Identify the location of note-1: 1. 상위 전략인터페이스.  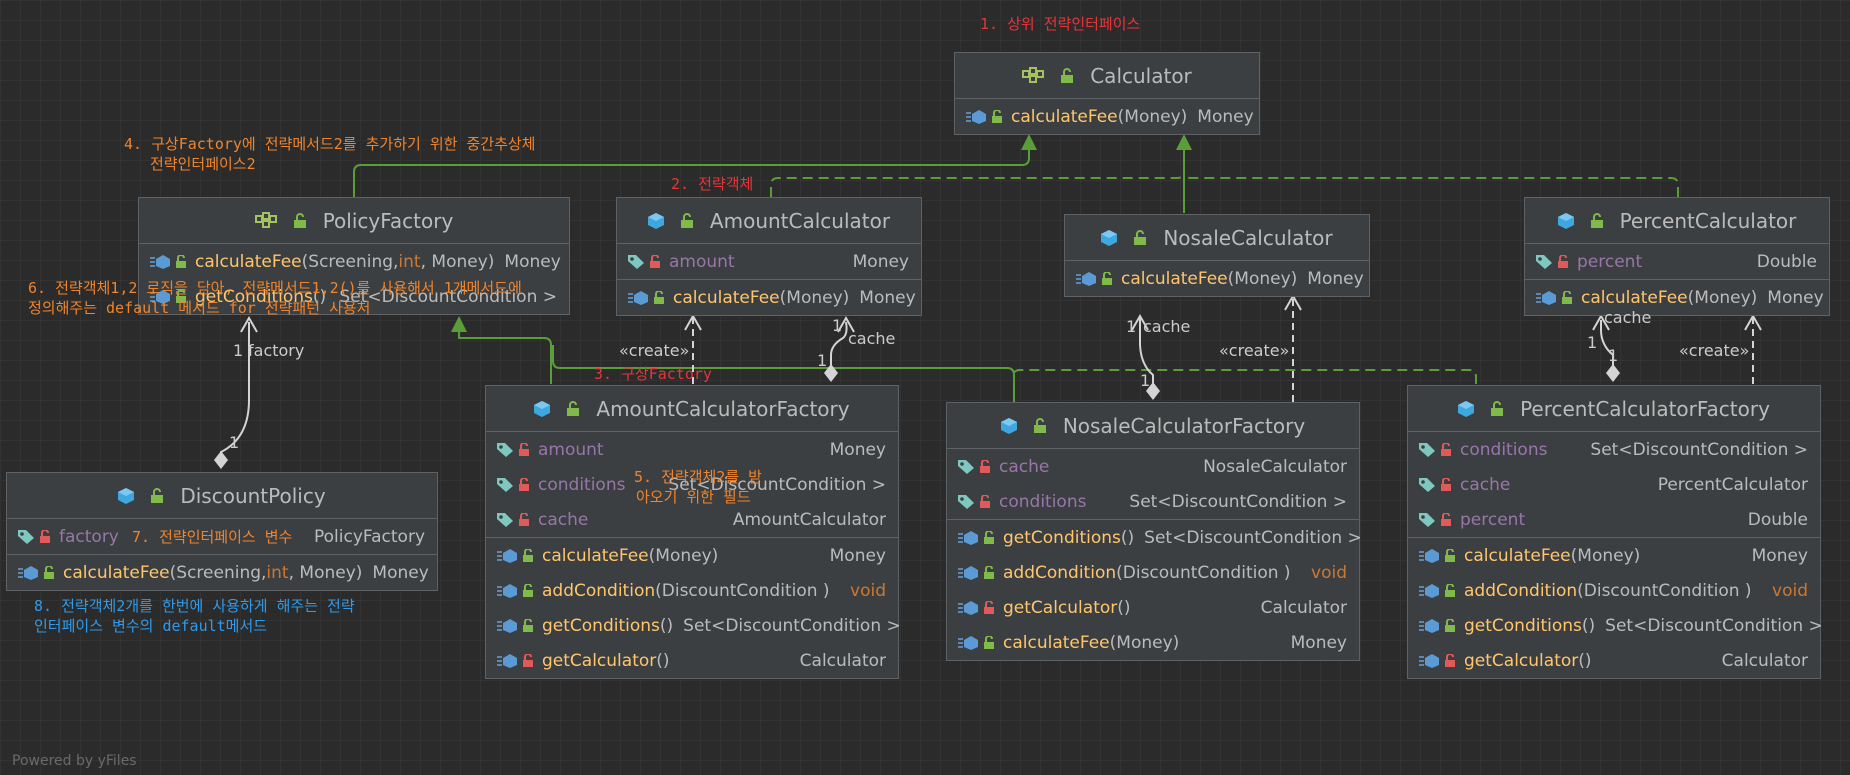
(1060, 24).